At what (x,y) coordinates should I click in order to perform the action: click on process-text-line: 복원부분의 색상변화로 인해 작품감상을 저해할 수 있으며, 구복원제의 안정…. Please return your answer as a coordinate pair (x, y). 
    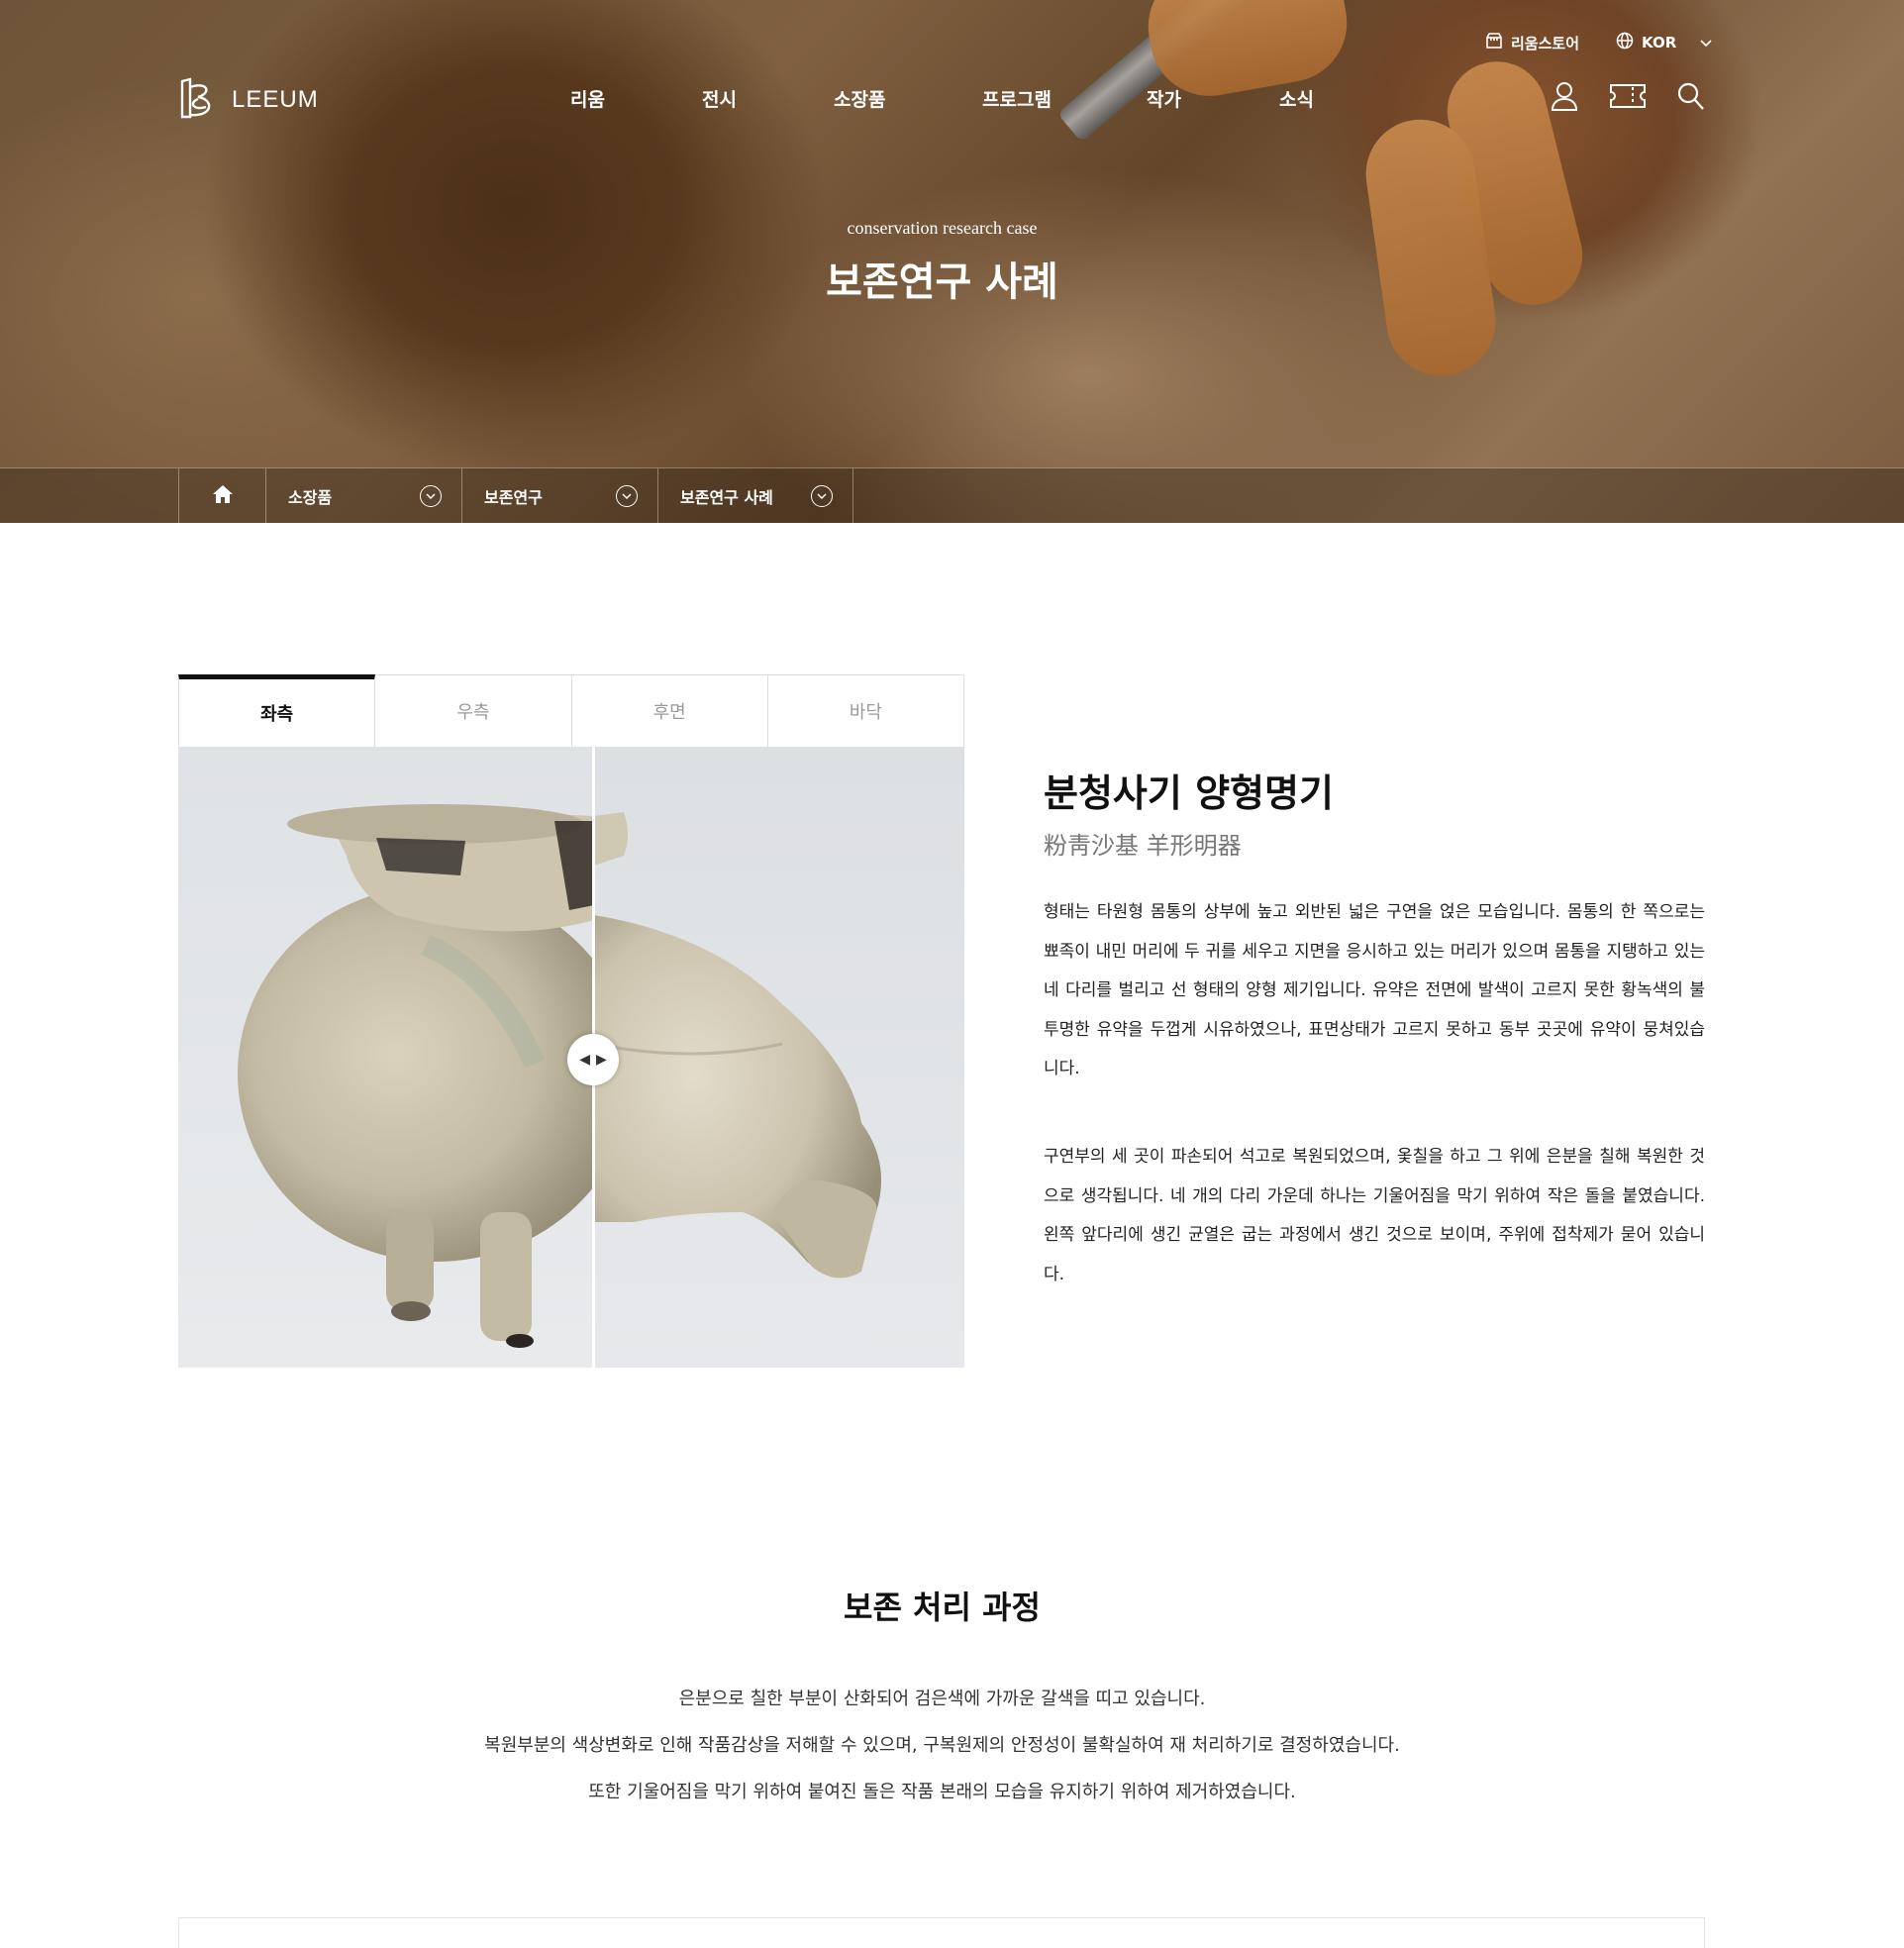
    Looking at the image, I should click on (942, 1746).